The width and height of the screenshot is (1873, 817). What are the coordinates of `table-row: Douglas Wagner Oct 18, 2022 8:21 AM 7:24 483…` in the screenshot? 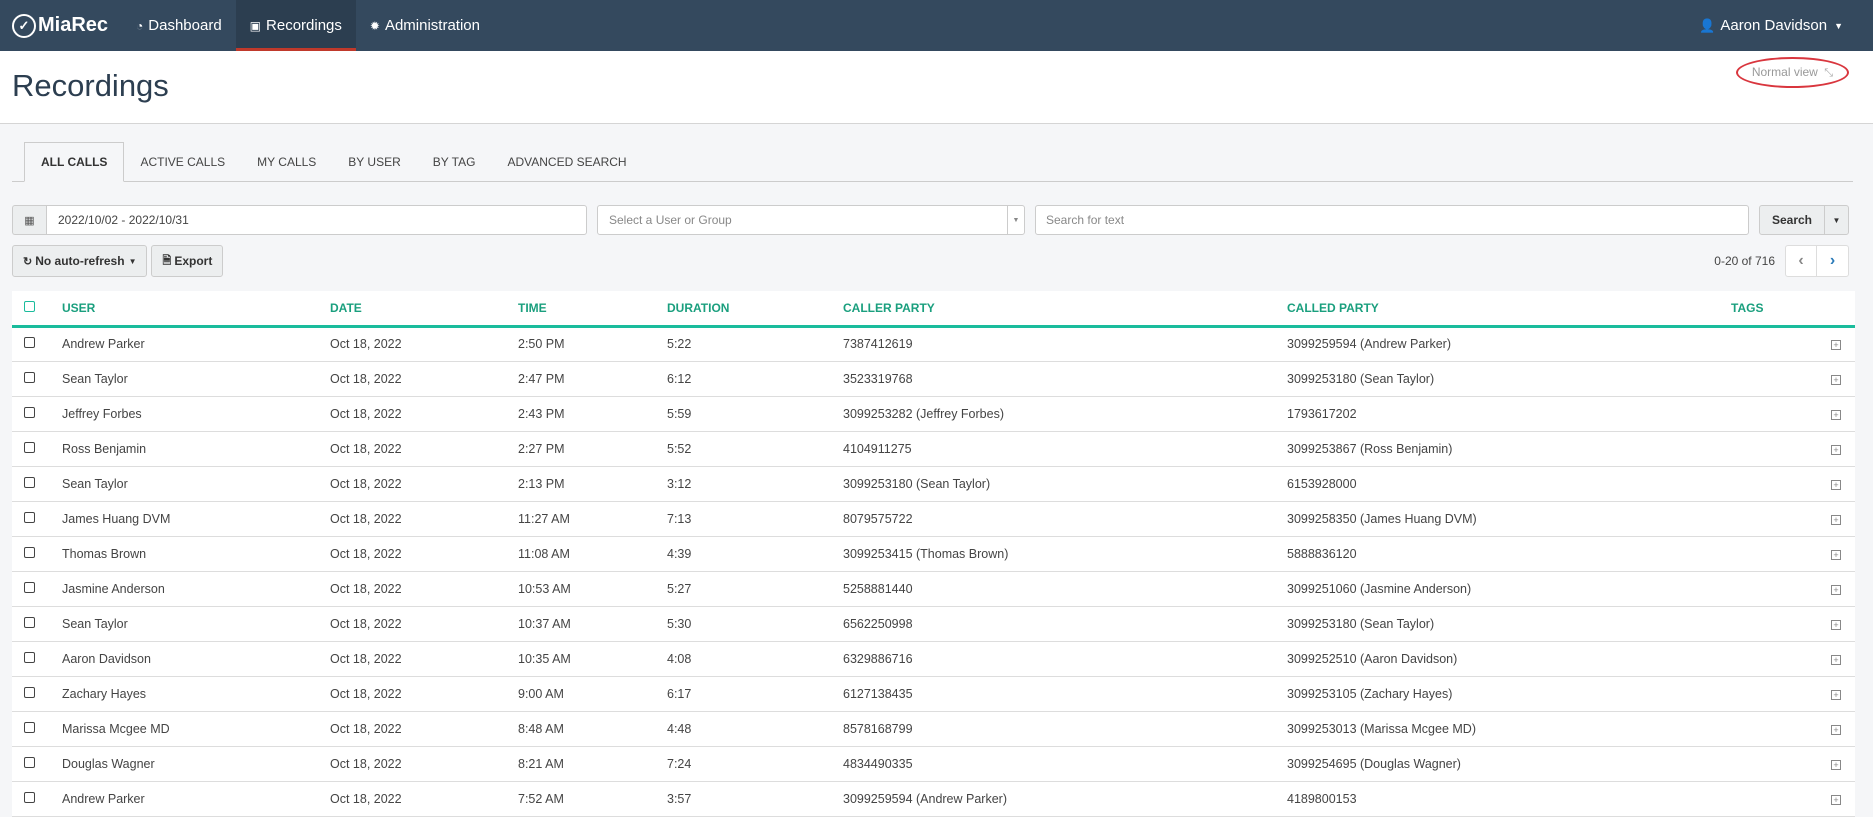 It's located at (933, 764).